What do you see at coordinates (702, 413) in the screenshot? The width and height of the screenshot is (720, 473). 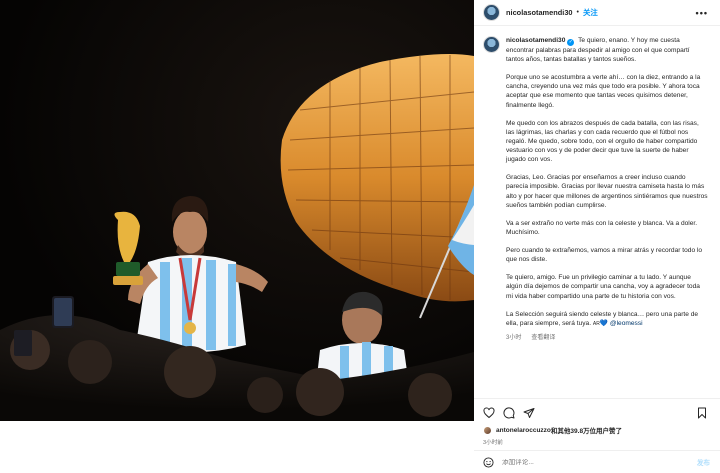 I see `bookmark-icon` at bounding box center [702, 413].